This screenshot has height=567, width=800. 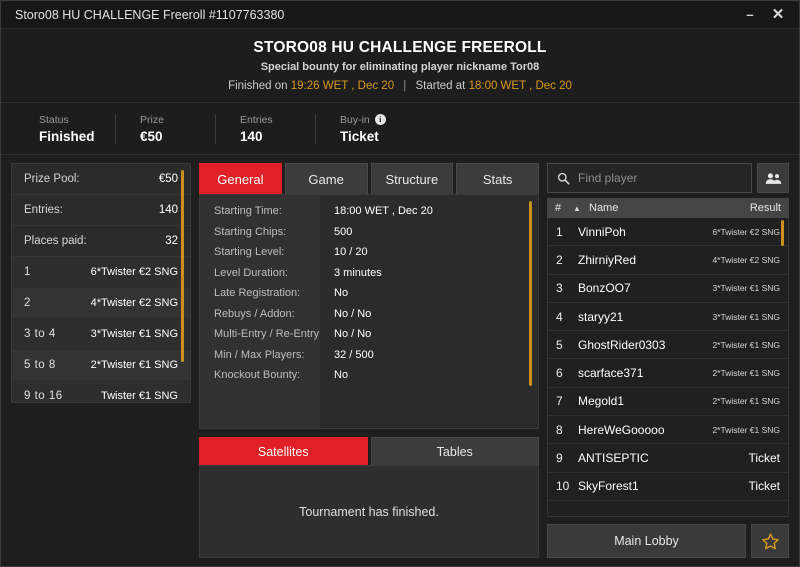 I want to click on info-icon: i, so click(x=380, y=119).